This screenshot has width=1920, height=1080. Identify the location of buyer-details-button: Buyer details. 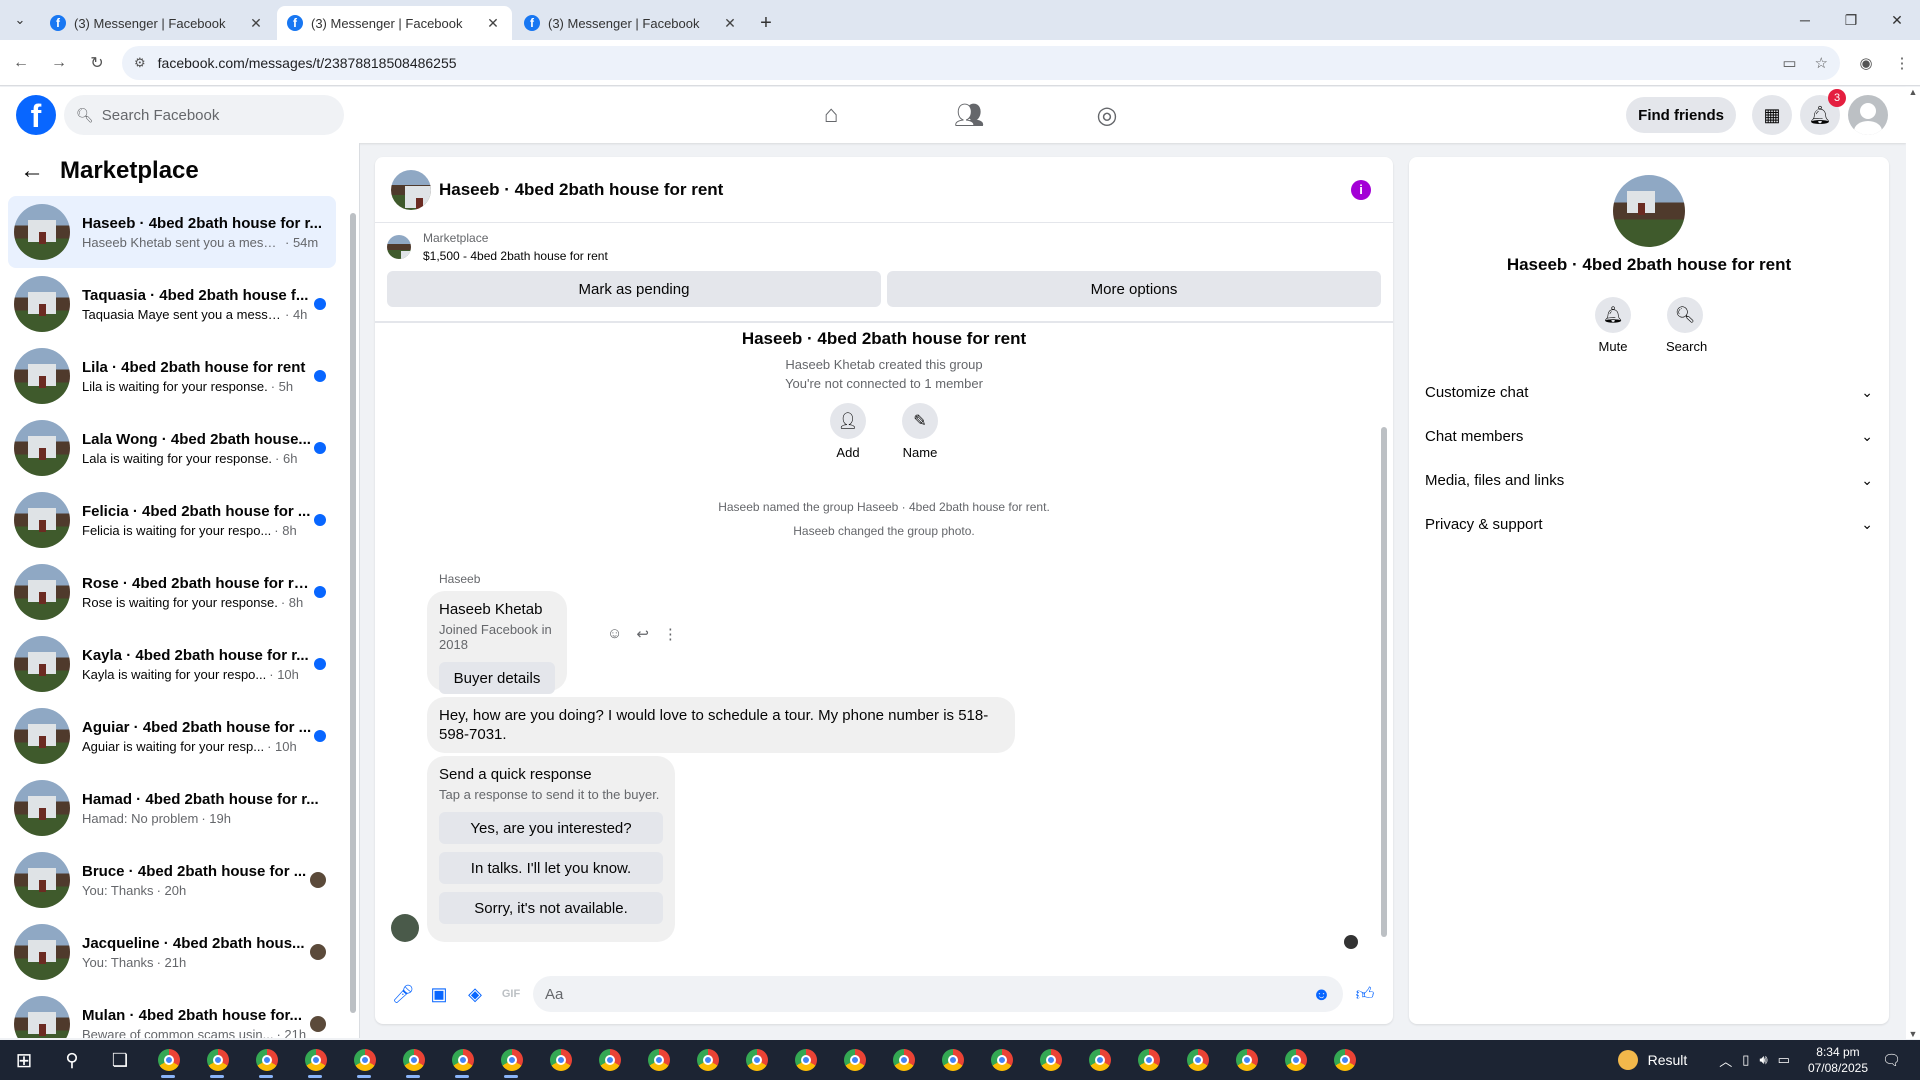
(497, 678).